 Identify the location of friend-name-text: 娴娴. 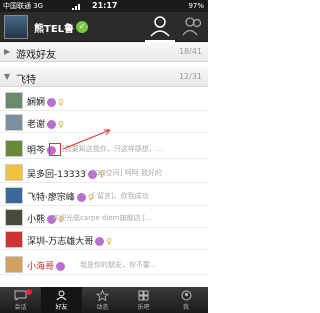
(36, 103).